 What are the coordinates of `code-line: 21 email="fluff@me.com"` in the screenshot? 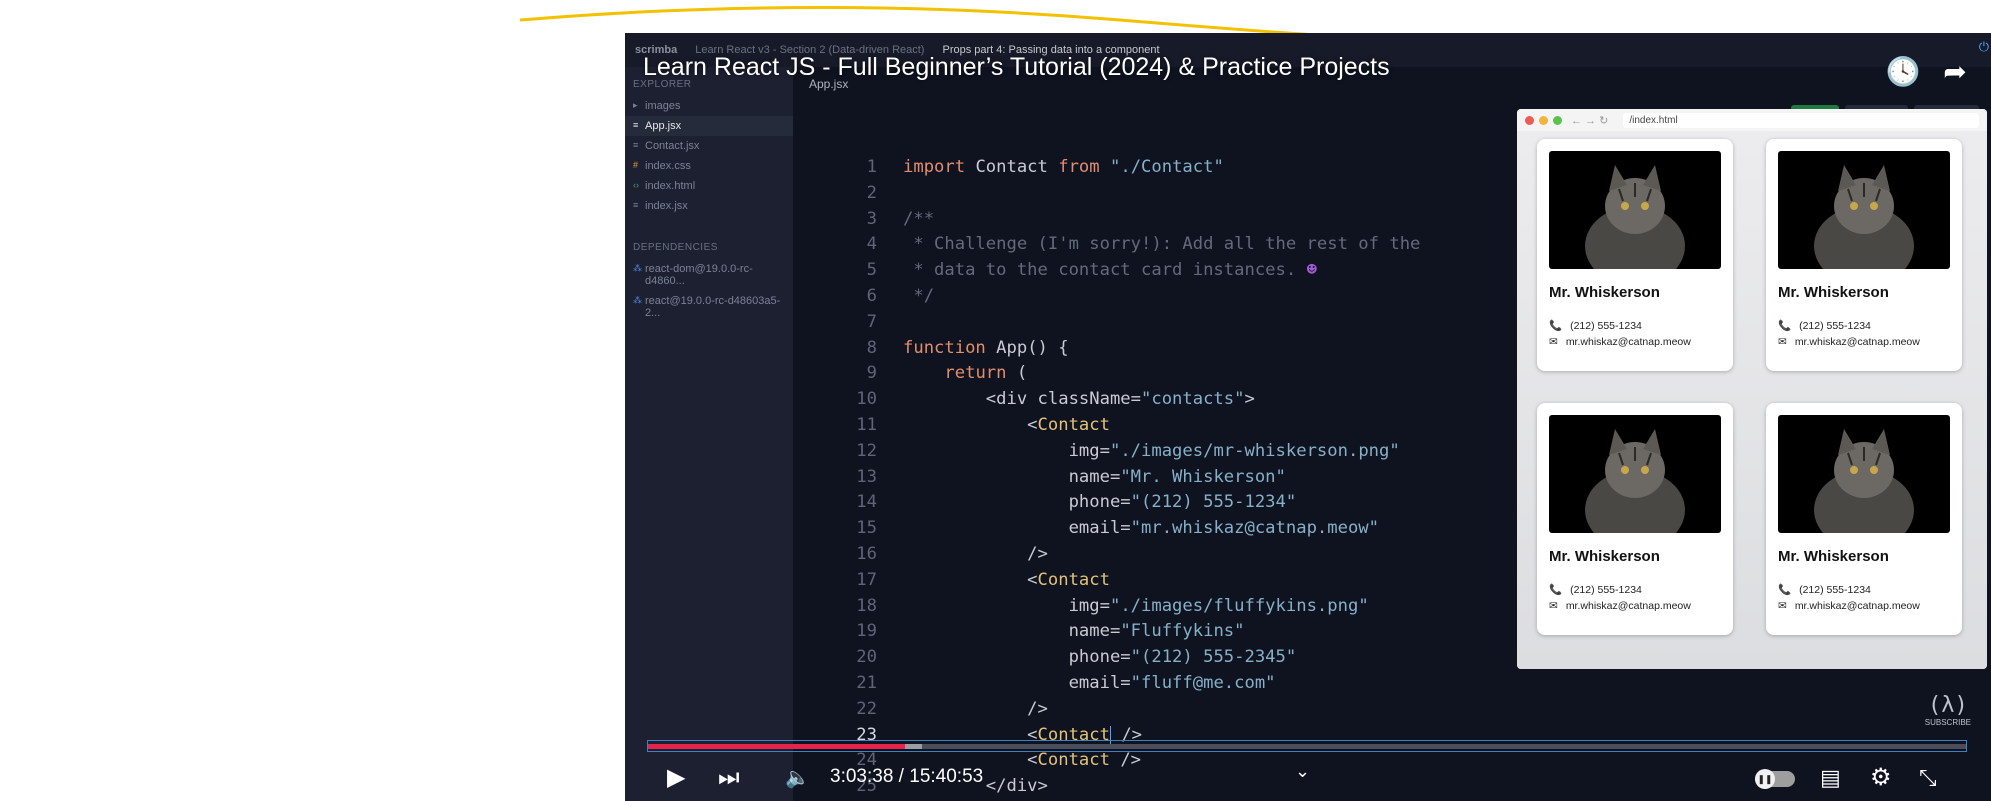 It's located at (1066, 682).